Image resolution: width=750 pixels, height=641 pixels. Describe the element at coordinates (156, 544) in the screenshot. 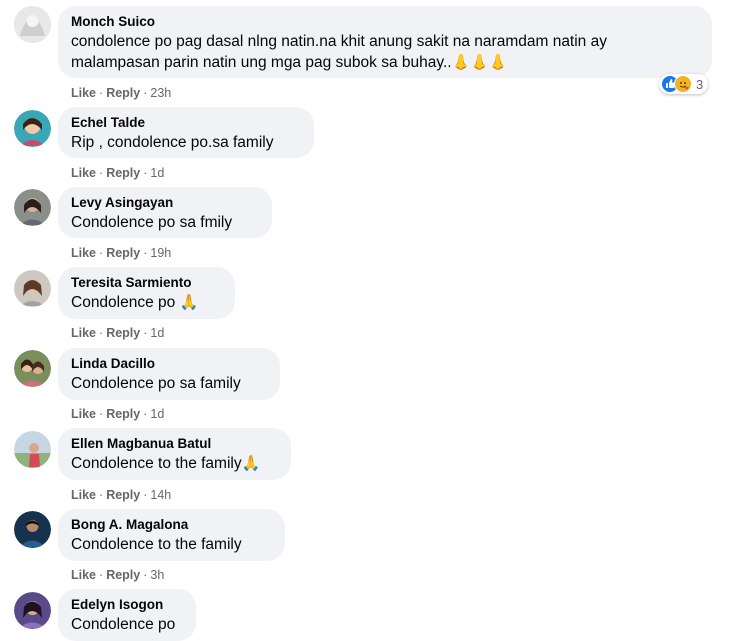

I see `comment-text: Condolence to the family` at that location.